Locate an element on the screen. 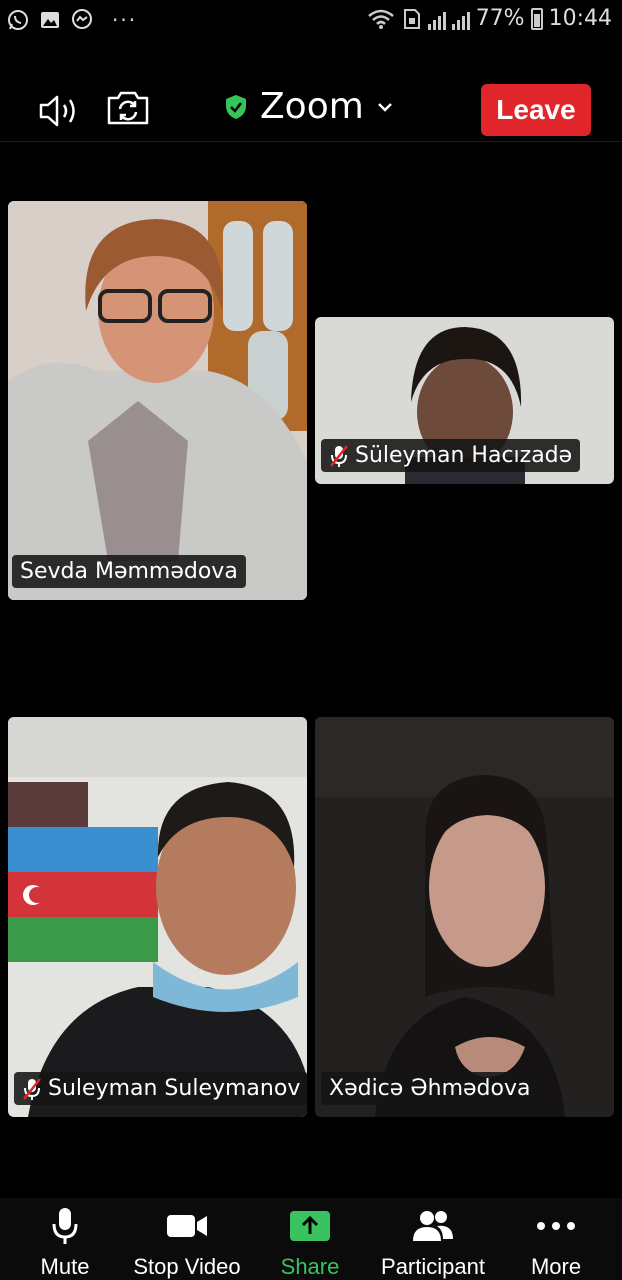  messenger-icon is located at coordinates (82, 19).